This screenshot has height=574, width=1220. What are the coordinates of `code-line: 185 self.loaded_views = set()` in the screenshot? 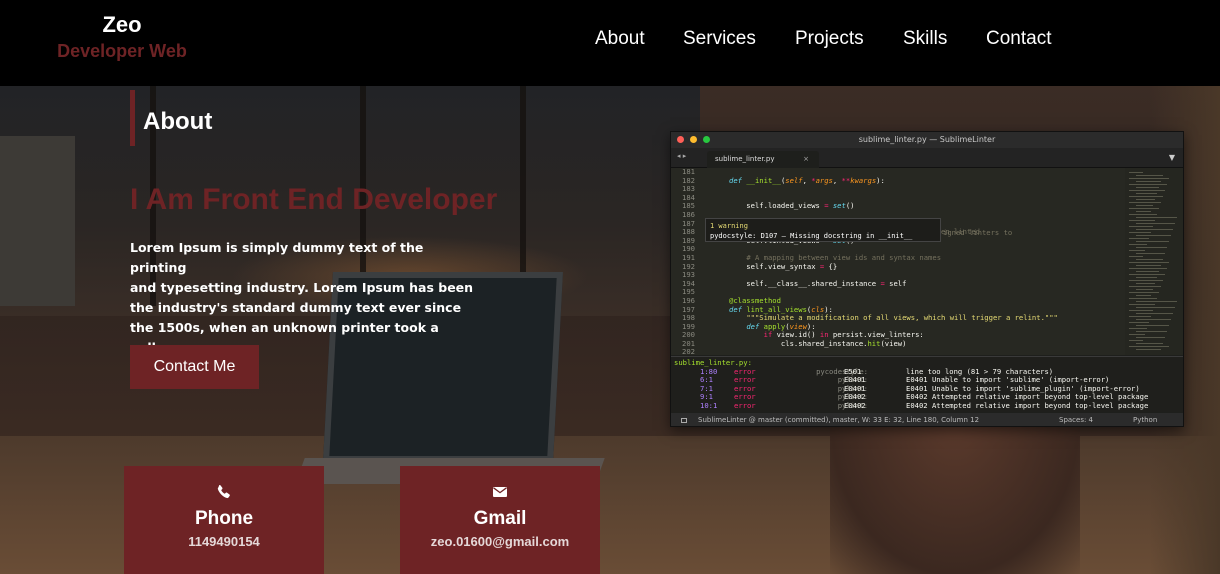 It's located at (898, 206).